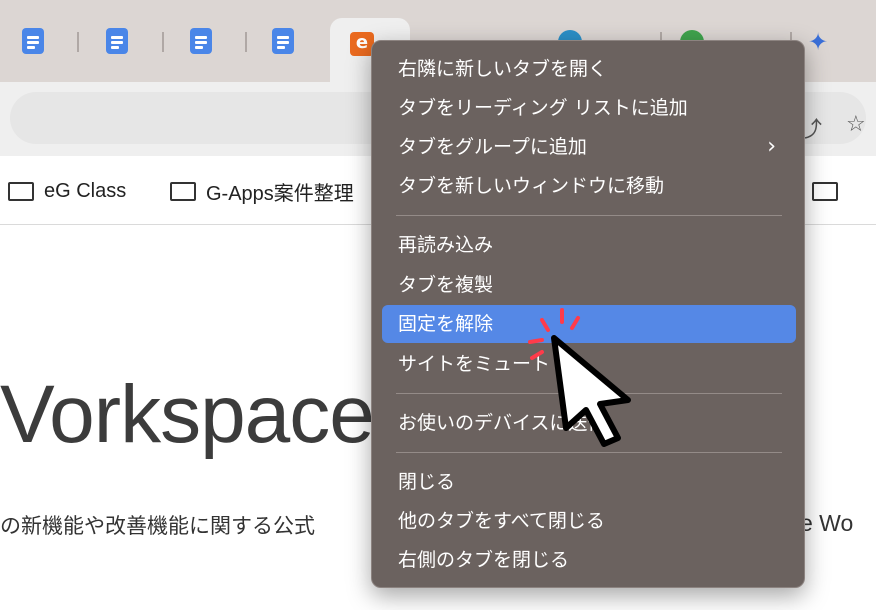 This screenshot has width=876, height=610. What do you see at coordinates (827, 523) in the screenshot?
I see `page-subtitle-right: e Wo` at bounding box center [827, 523].